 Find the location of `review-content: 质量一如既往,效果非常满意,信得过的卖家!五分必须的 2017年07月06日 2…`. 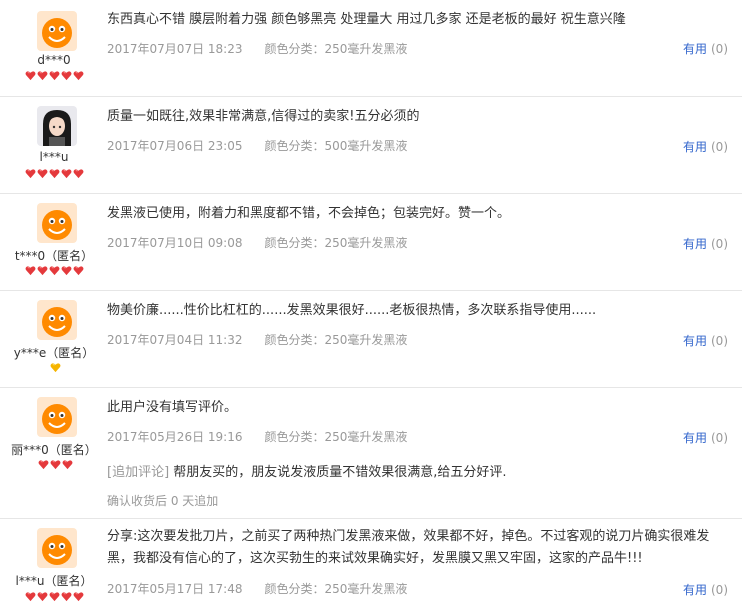

review-content: 质量一如既往,效果非常满意,信得过的卖家!五分必须的 2017年07月06日 2… is located at coordinates (424, 125).